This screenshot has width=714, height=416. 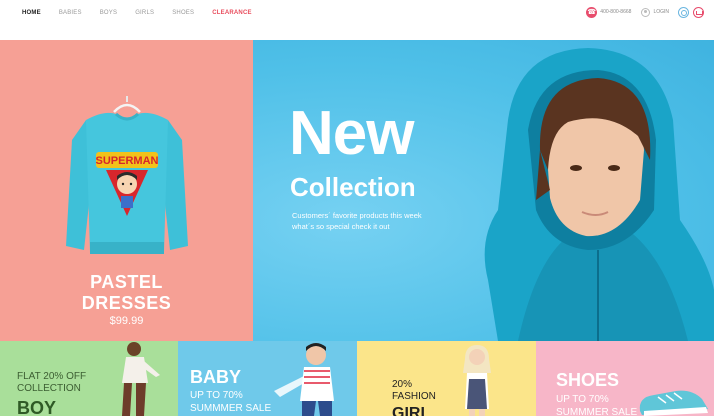 What do you see at coordinates (414, 396) in the screenshot?
I see `cat-girl-line2: FASHION` at bounding box center [414, 396].